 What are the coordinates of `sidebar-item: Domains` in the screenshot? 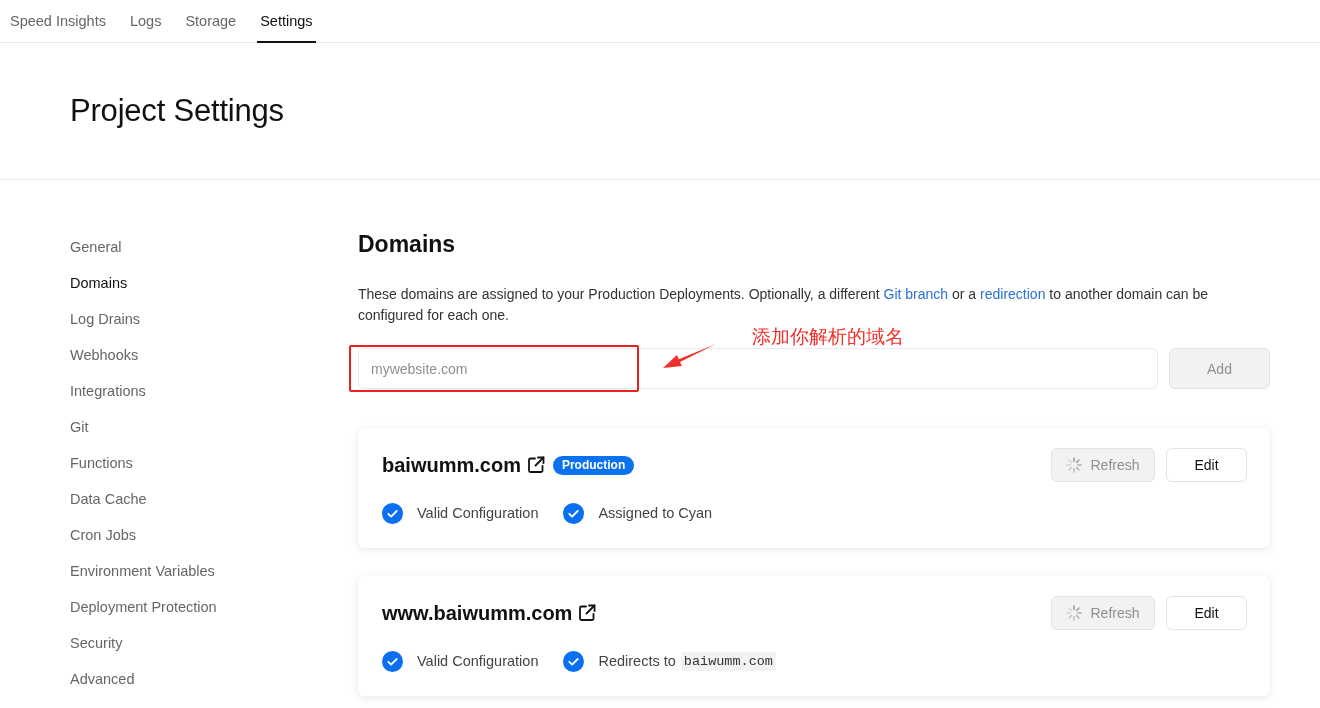 It's located at (99, 283).